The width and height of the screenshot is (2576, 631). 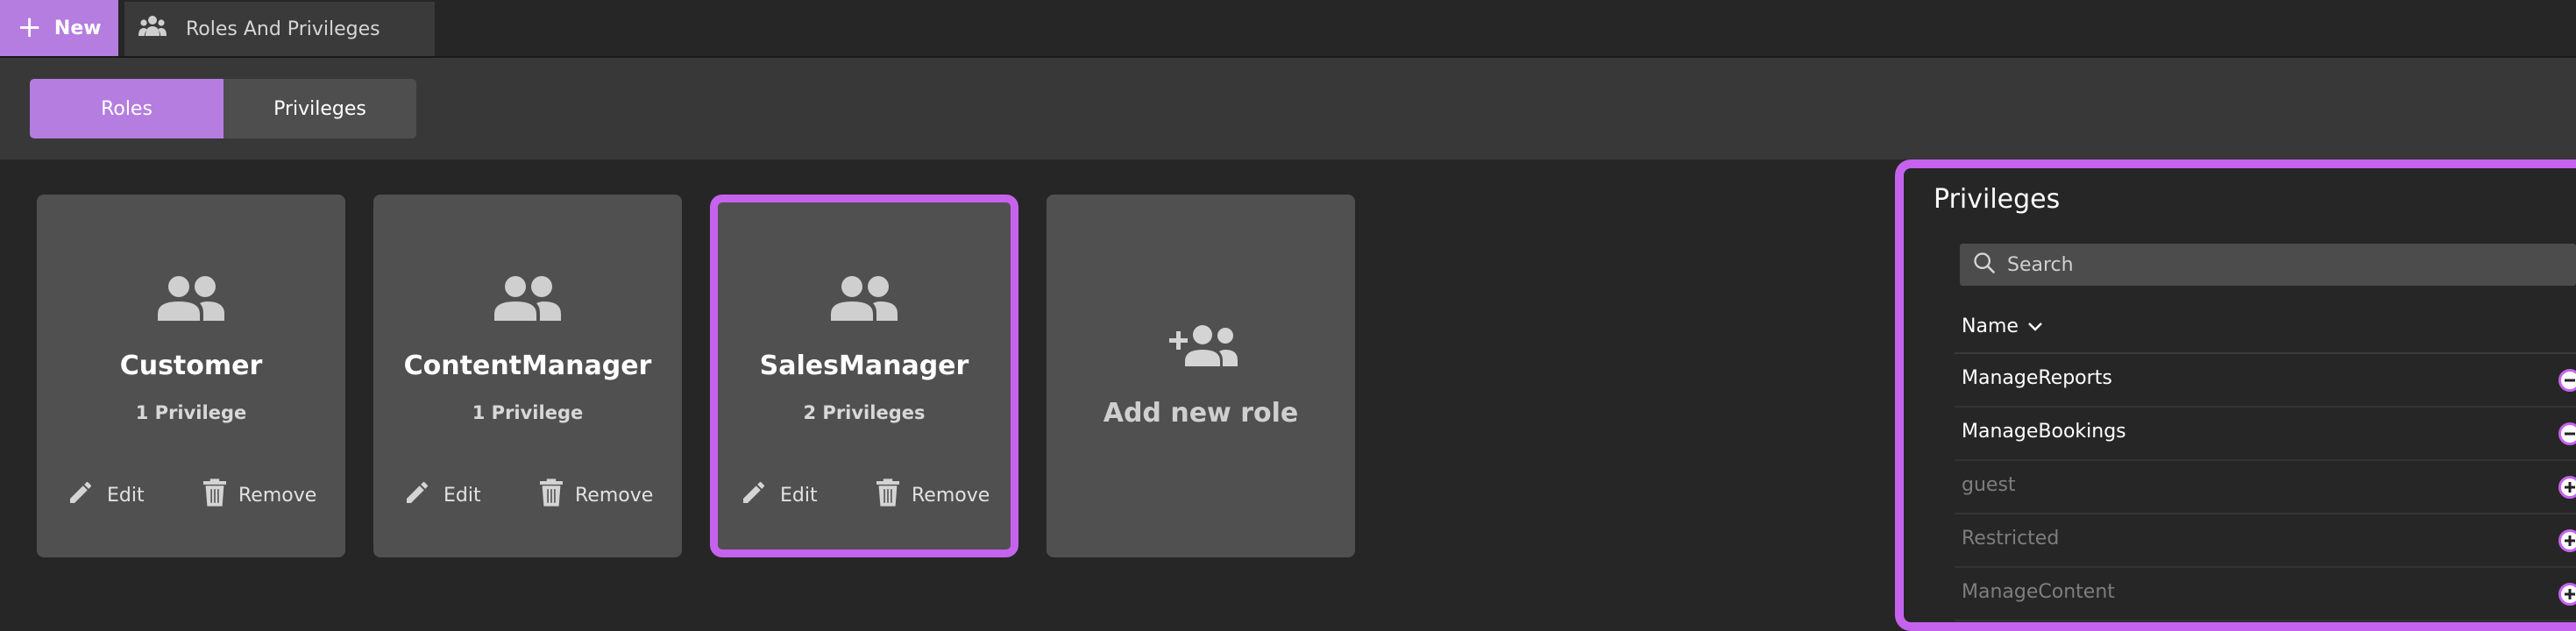 I want to click on search-box, so click(x=2268, y=265).